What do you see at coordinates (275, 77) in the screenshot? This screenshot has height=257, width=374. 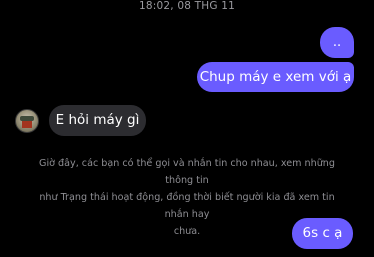 I see `message-bubble-outgoing: Chup máy e xem với ạ` at bounding box center [275, 77].